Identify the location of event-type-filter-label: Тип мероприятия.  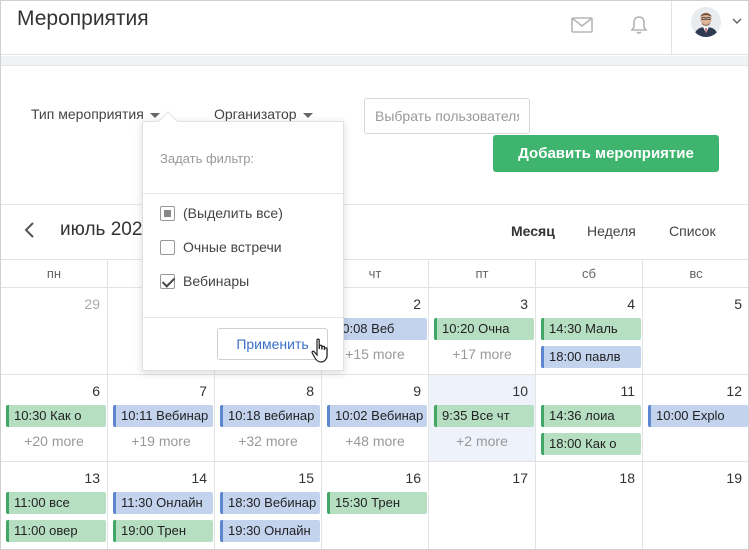
(87, 114).